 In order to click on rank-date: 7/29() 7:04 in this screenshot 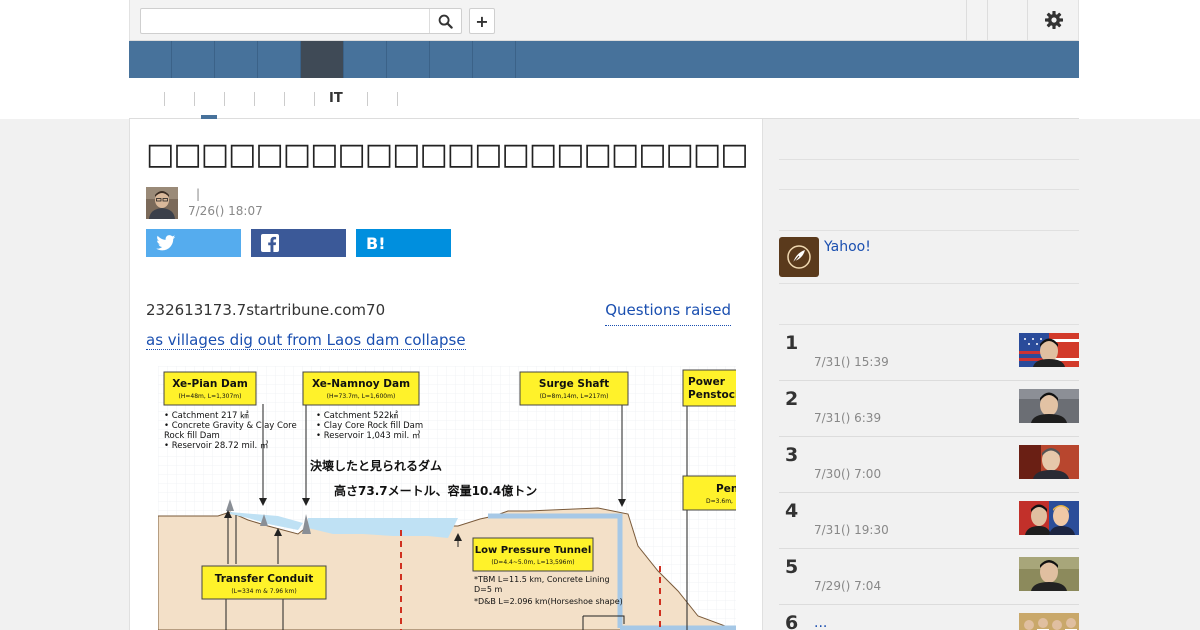, I will do `click(848, 586)`.